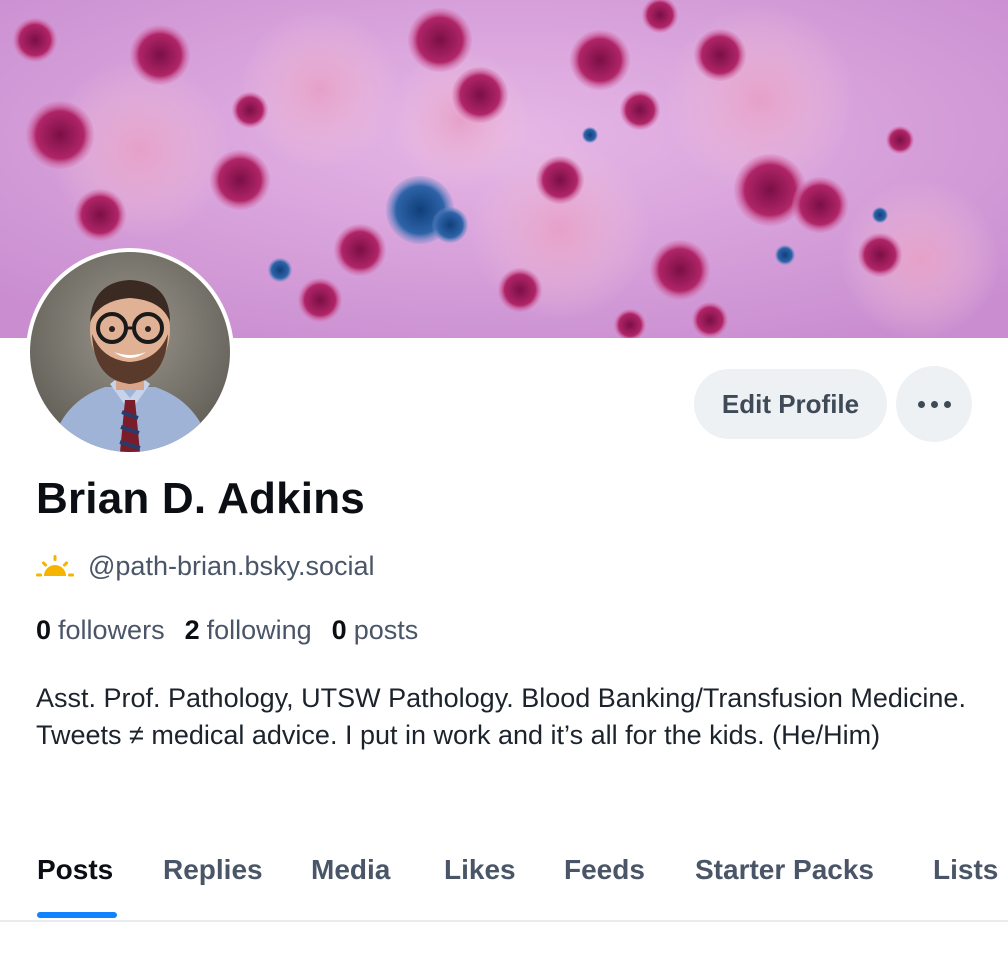 This screenshot has width=1008, height=963. Describe the element at coordinates (259, 630) in the screenshot. I see `following-label: following` at that location.